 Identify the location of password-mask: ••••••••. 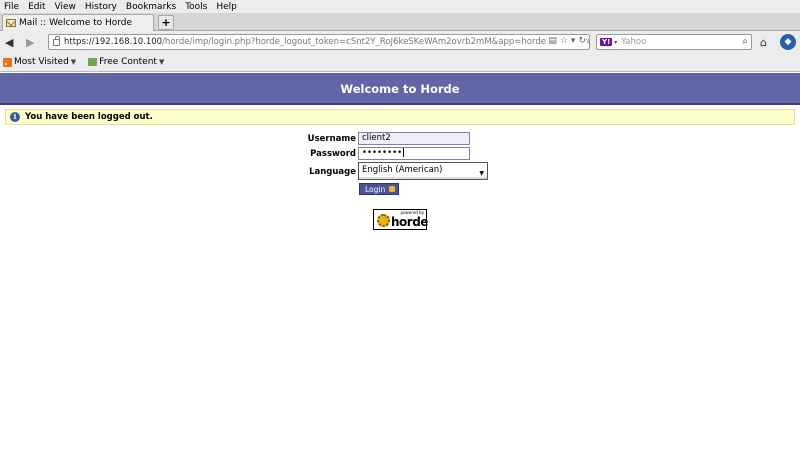
(382, 153).